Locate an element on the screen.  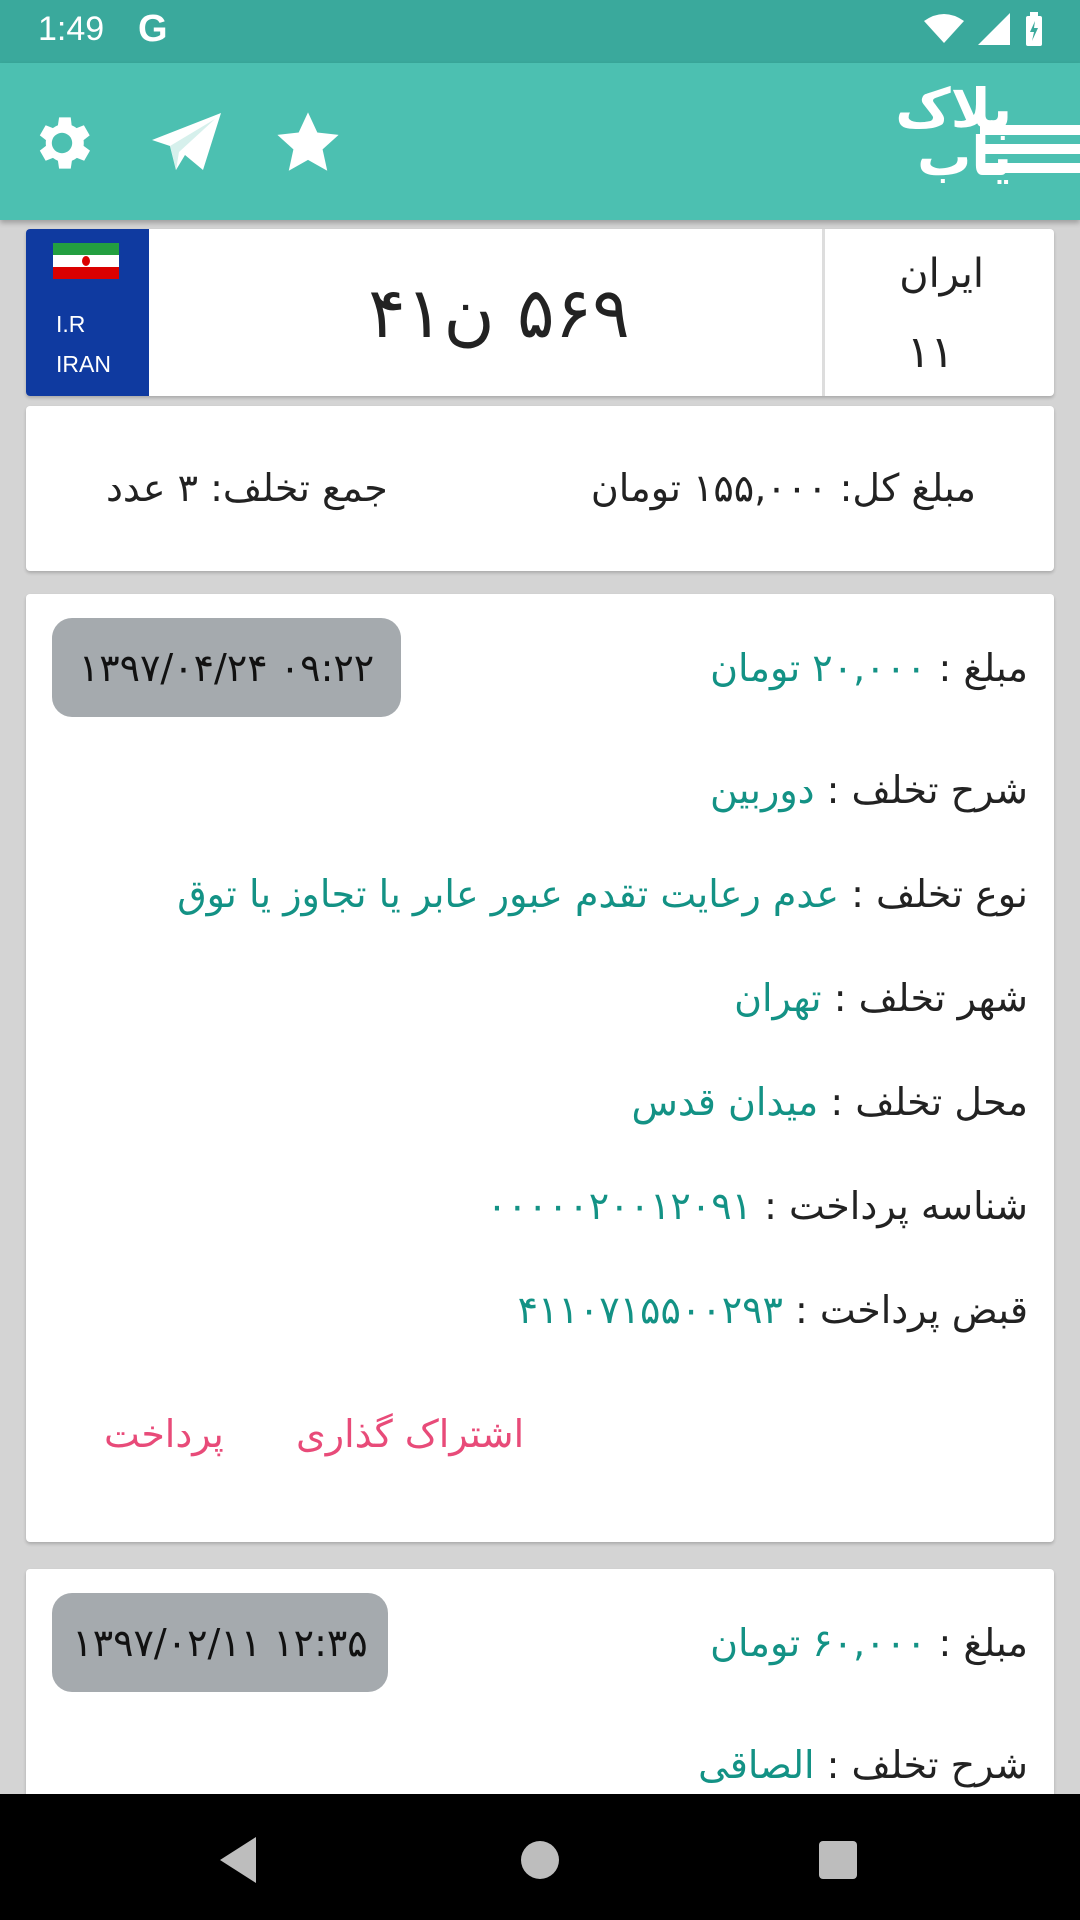
signal-icon is located at coordinates (994, 29).